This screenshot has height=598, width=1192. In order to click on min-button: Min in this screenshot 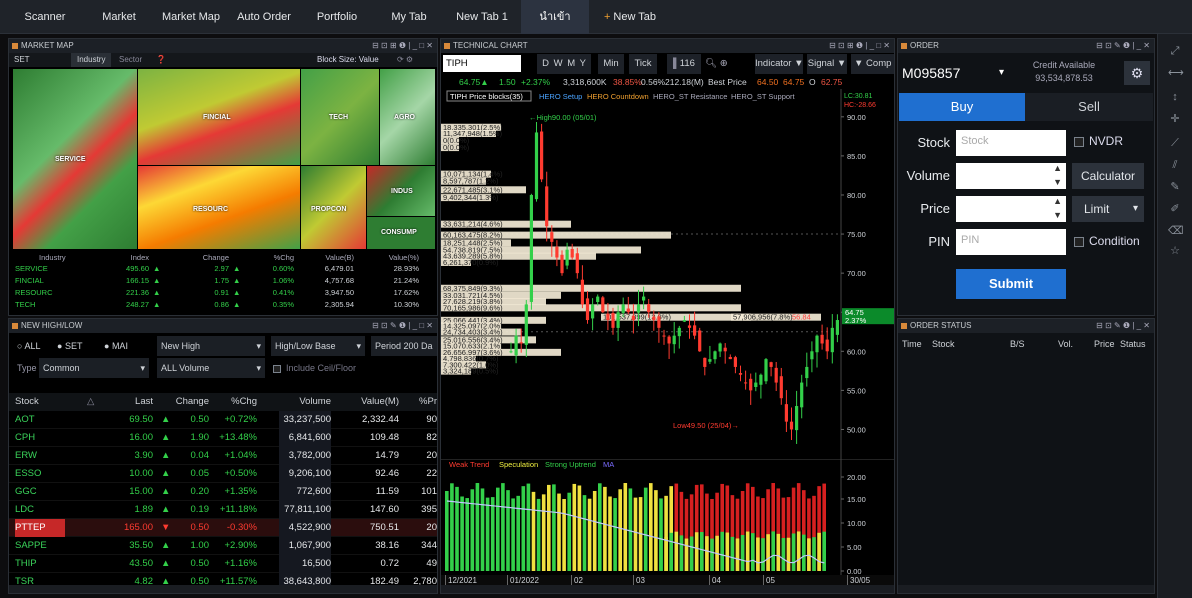, I will do `click(611, 64)`.